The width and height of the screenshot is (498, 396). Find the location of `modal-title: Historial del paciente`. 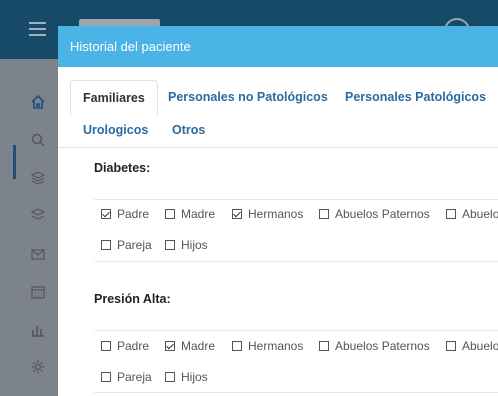

modal-title: Historial del paciente is located at coordinates (130, 46).